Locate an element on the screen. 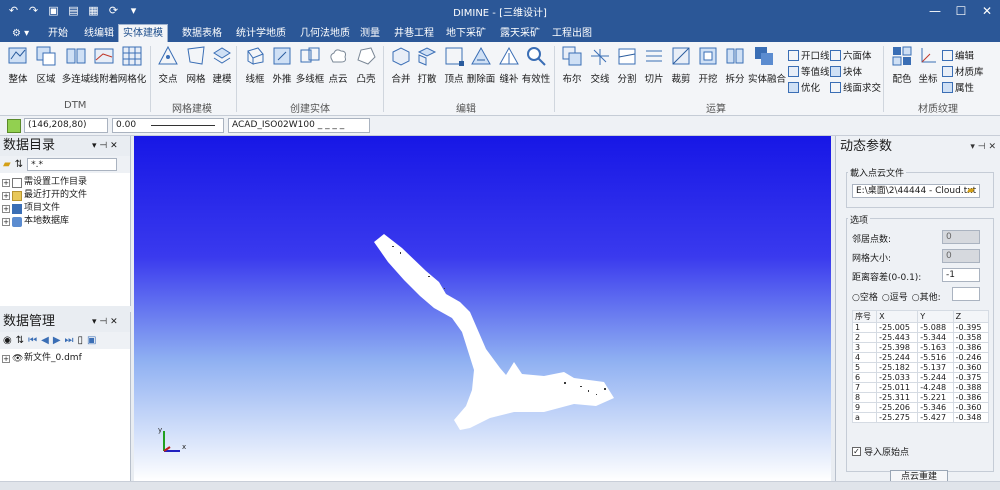 The height and width of the screenshot is (490, 1000). material-library-button: 材质库 is located at coordinates (963, 71).